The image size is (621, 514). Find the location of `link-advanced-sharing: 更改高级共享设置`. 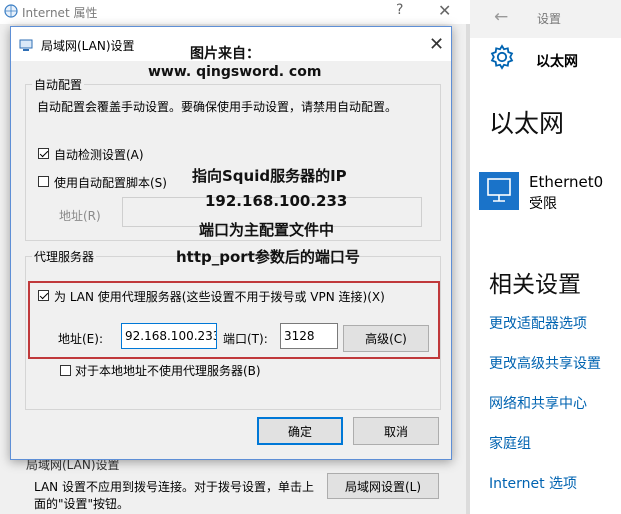

link-advanced-sharing: 更改高级共享设置 is located at coordinates (545, 363).